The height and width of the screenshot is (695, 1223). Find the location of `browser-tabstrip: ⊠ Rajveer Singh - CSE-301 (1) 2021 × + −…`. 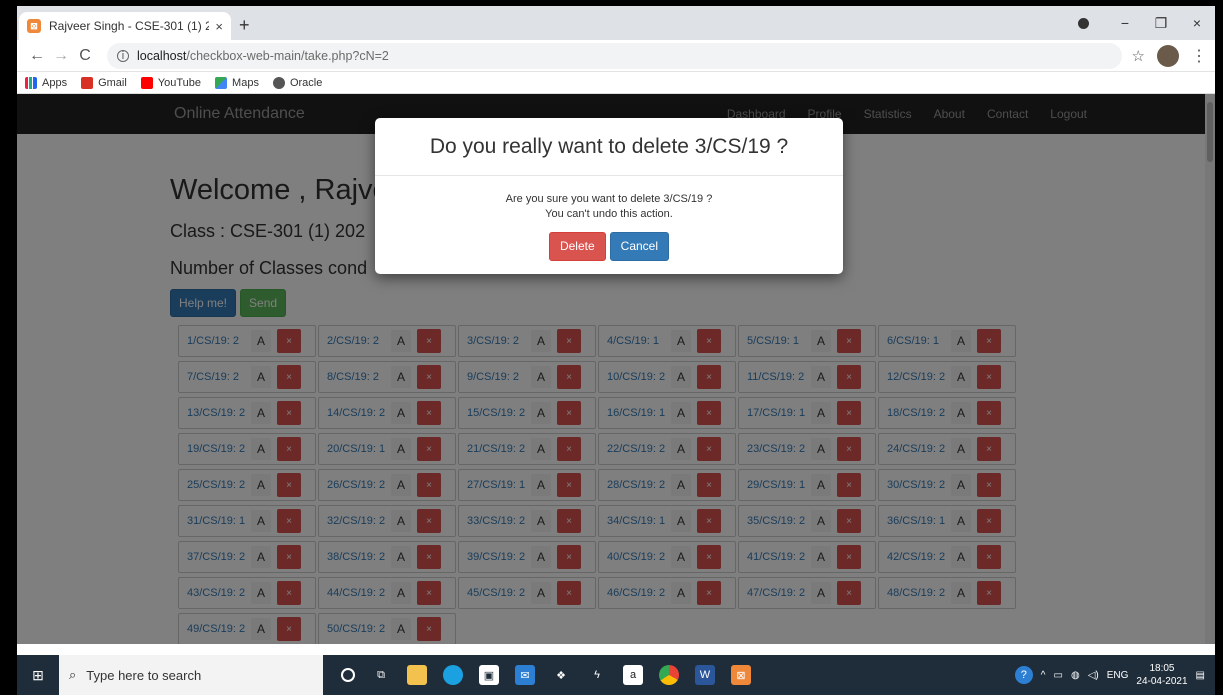

browser-tabstrip: ⊠ Rajveer Singh - CSE-301 (1) 2021 × + −… is located at coordinates (616, 23).